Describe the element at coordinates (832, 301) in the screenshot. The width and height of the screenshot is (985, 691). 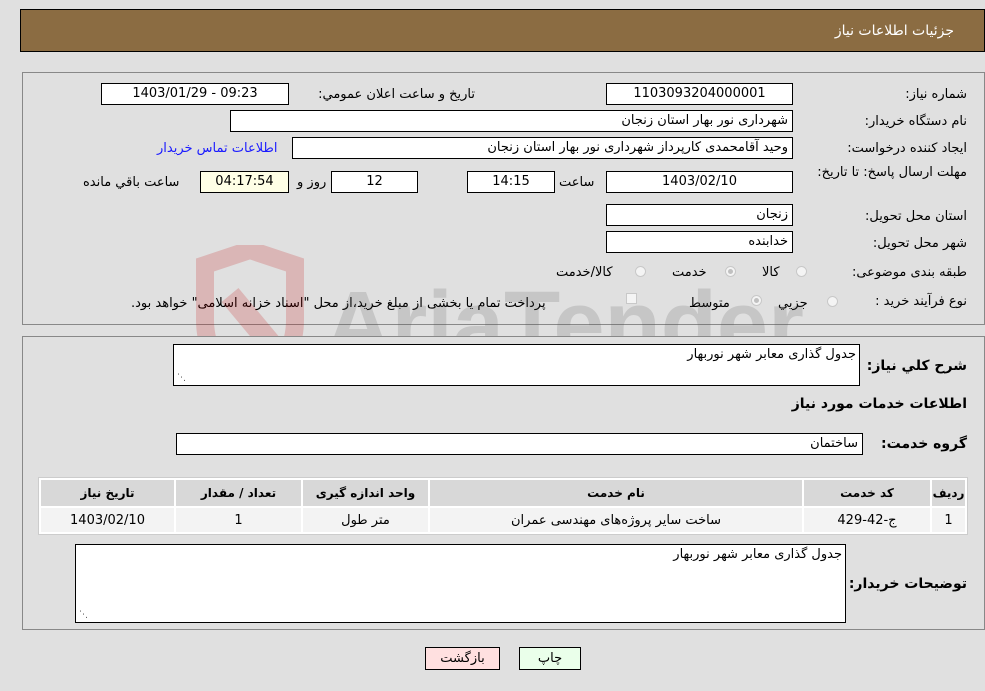
I see `process-small-radio` at that location.